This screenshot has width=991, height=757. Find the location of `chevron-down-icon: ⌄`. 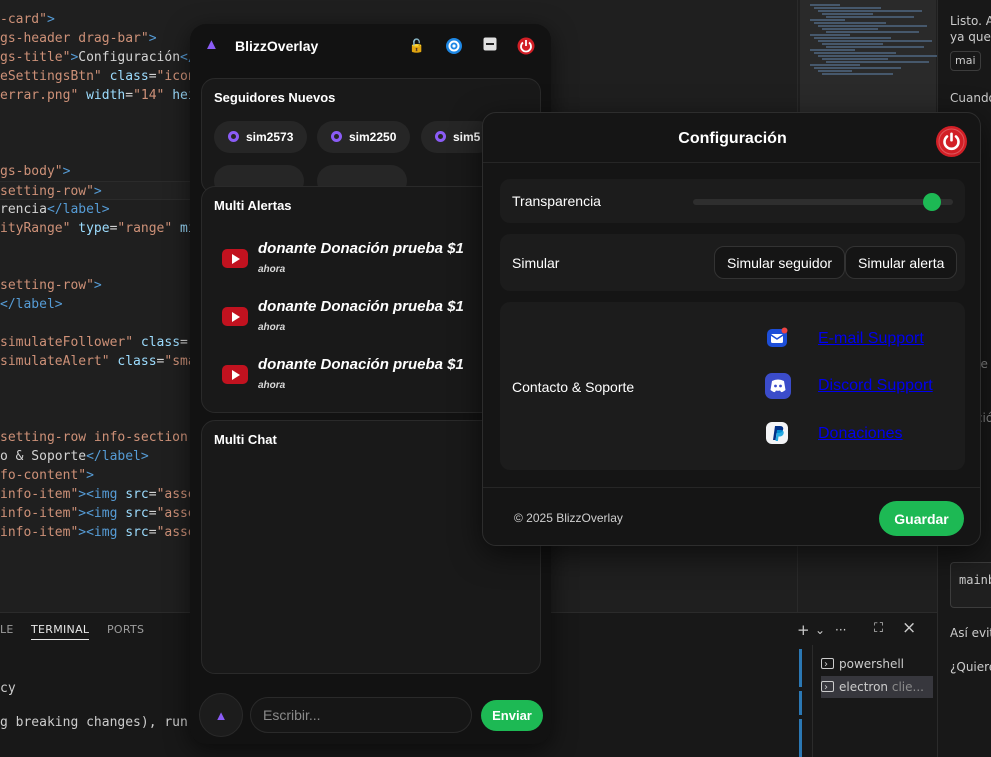

chevron-down-icon: ⌄ is located at coordinates (820, 630).